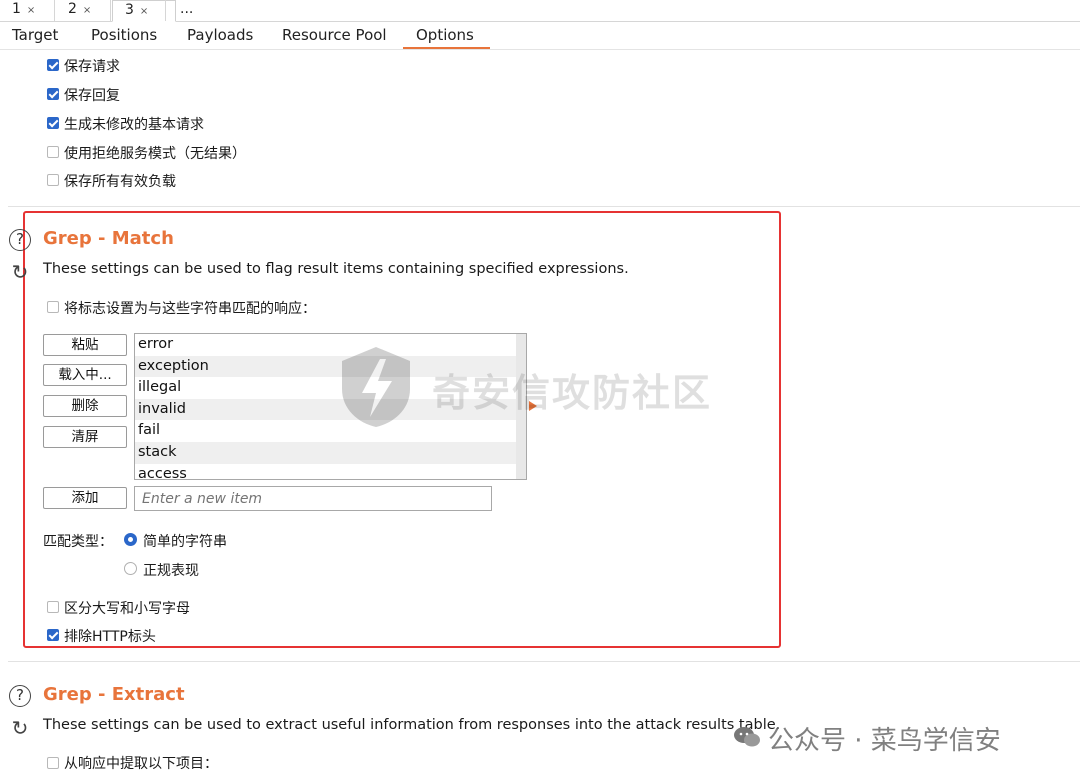 The width and height of the screenshot is (1080, 779). Describe the element at coordinates (326, 345) in the screenshot. I see `list-item: error` at that location.